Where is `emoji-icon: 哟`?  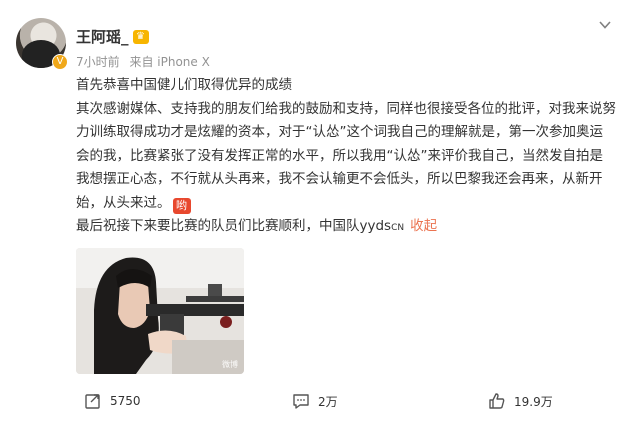 emoji-icon: 哟 is located at coordinates (181, 205).